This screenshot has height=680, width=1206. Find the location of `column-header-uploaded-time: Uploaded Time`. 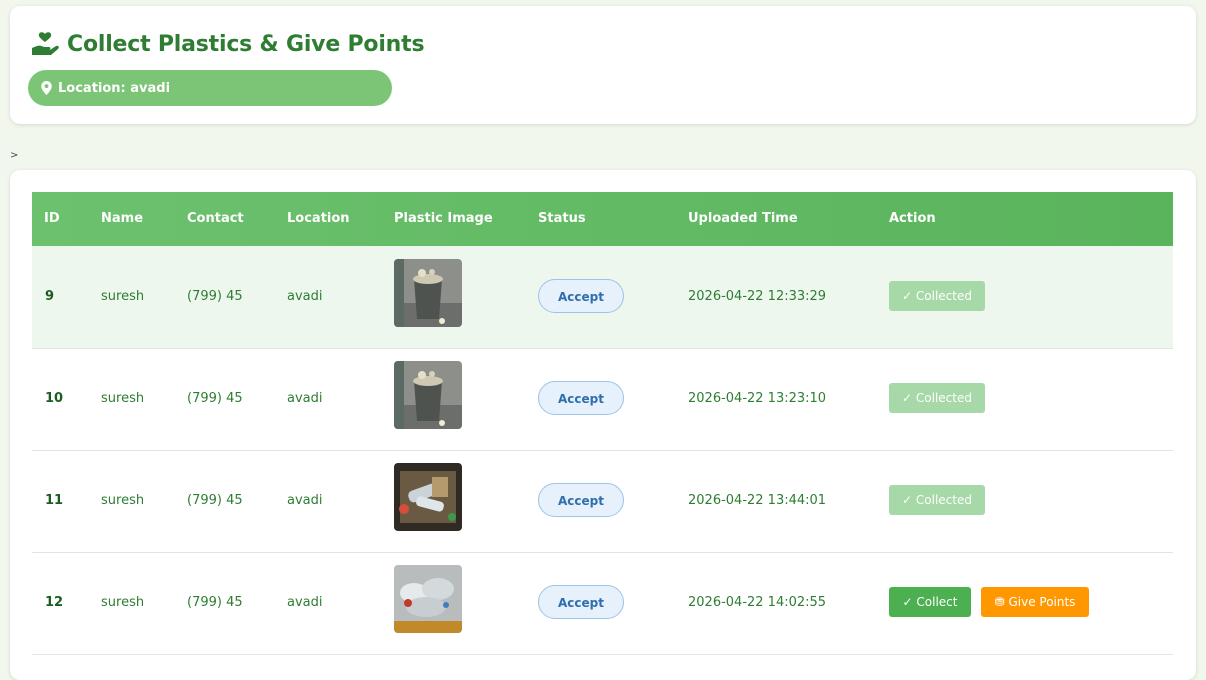

column-header-uploaded-time: Uploaded Time is located at coordinates (743, 218).